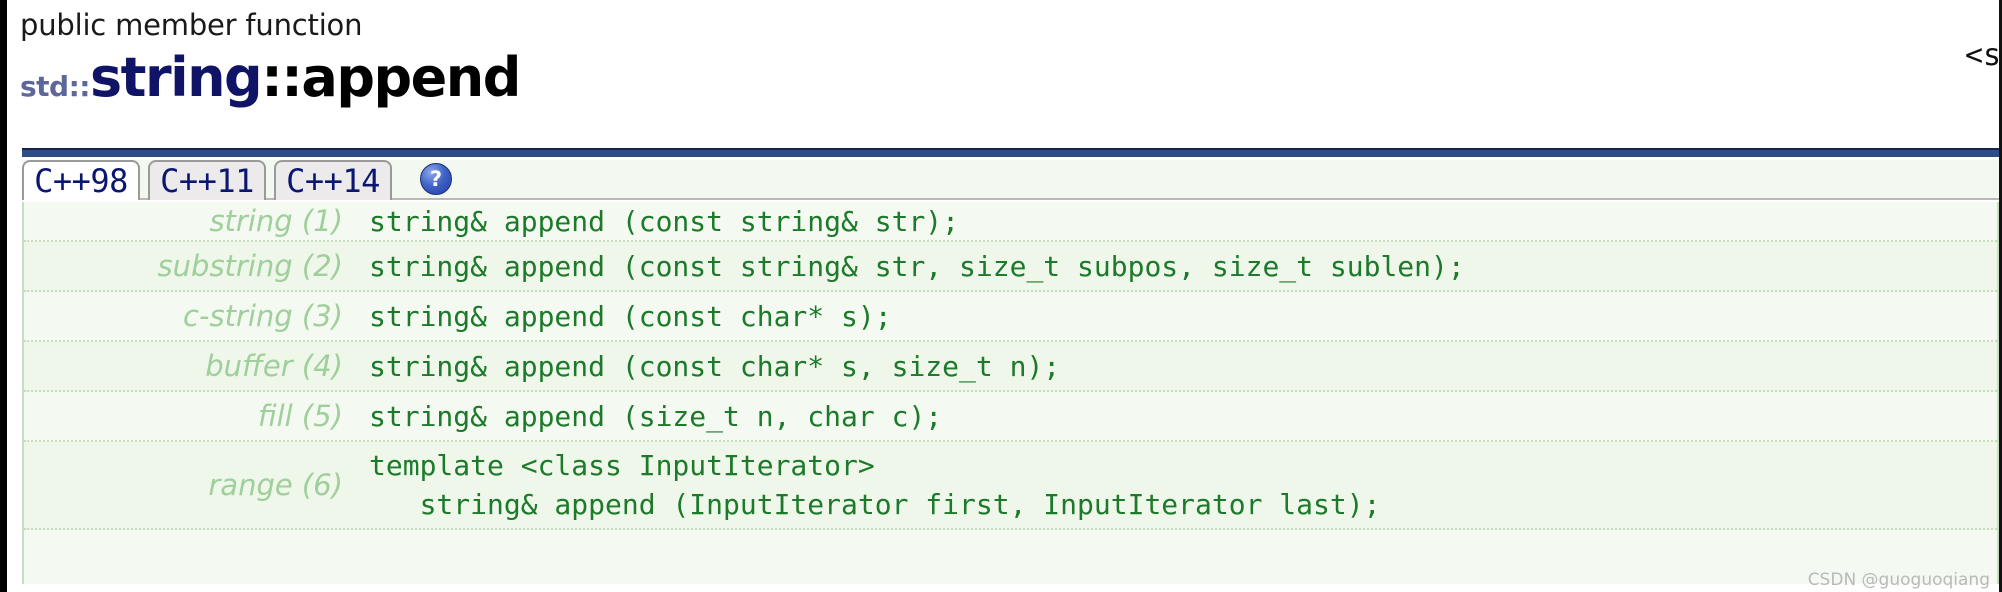 This screenshot has width=2002, height=592. I want to click on include-header-link: <s, so click(1982, 55).